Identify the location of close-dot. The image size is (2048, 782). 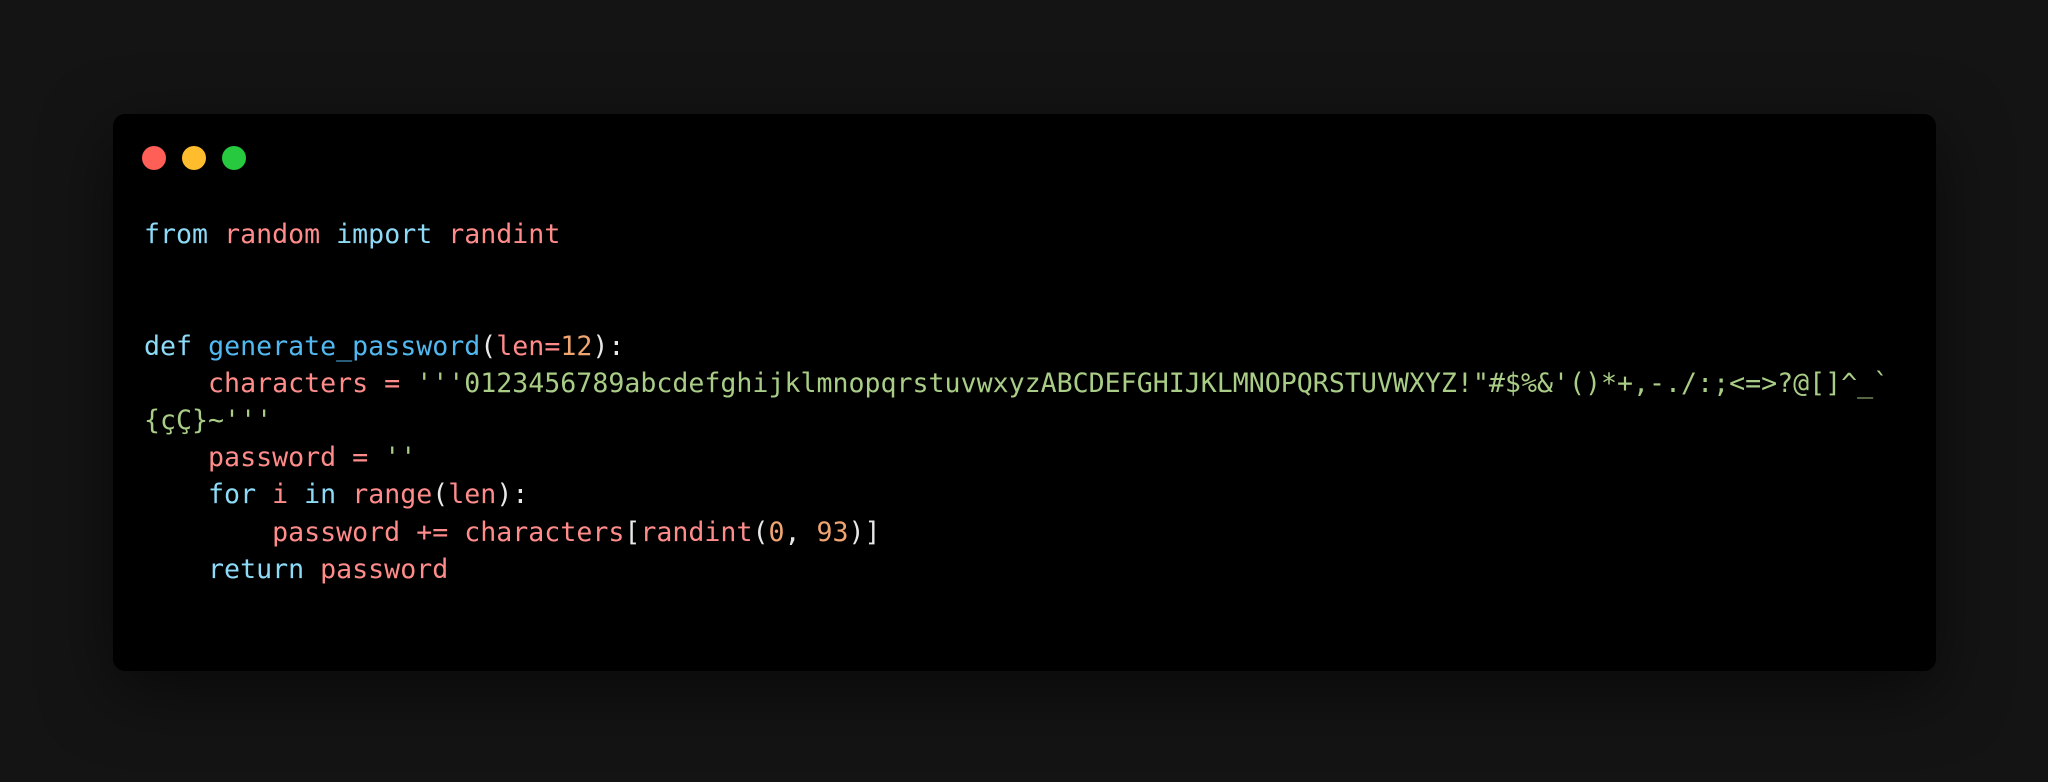
(154, 158).